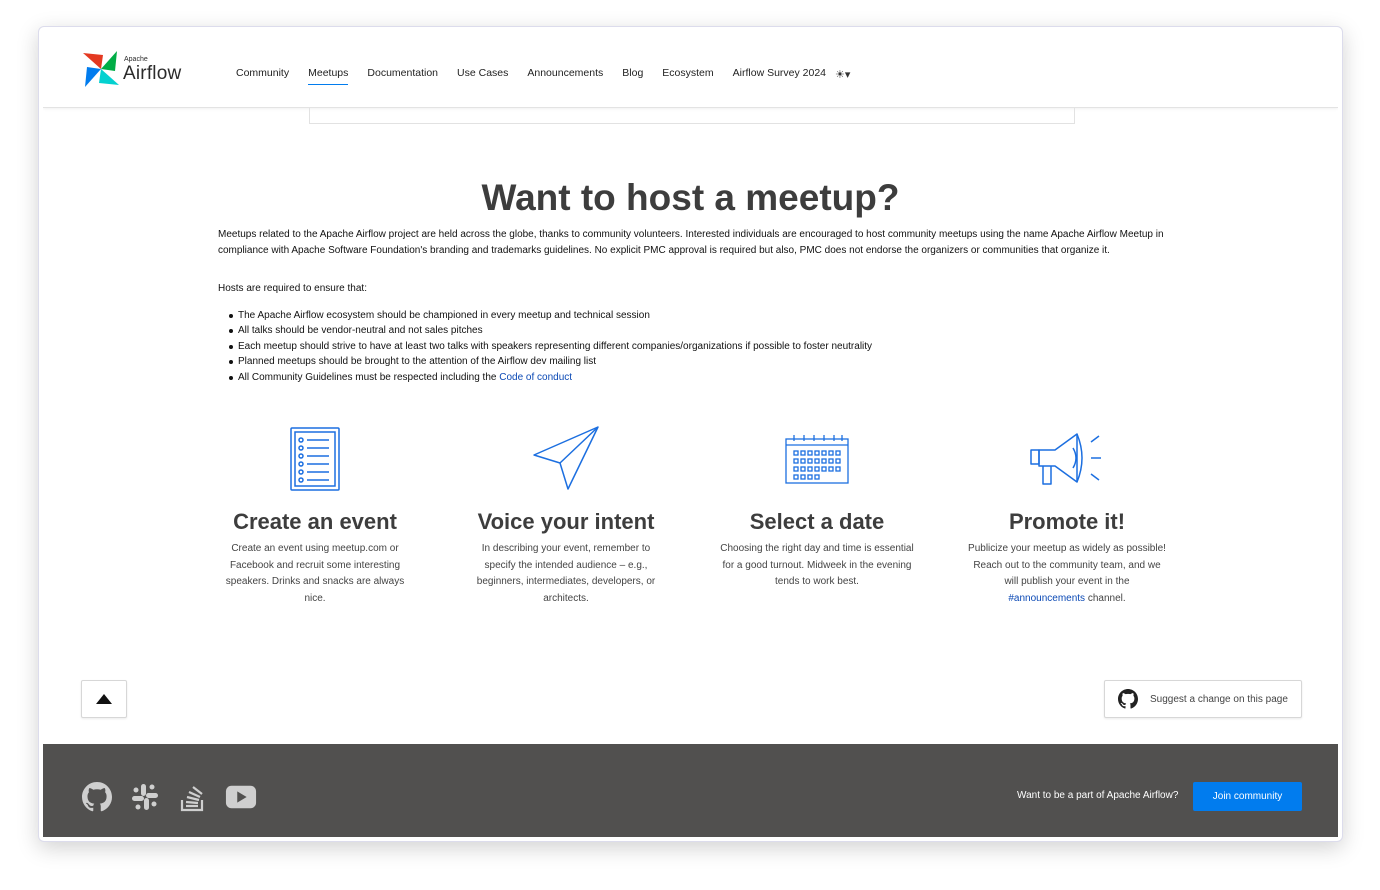  Describe the element at coordinates (292, 288) in the screenshot. I see `hosts-intro: Hosts are required to ensure that:` at that location.